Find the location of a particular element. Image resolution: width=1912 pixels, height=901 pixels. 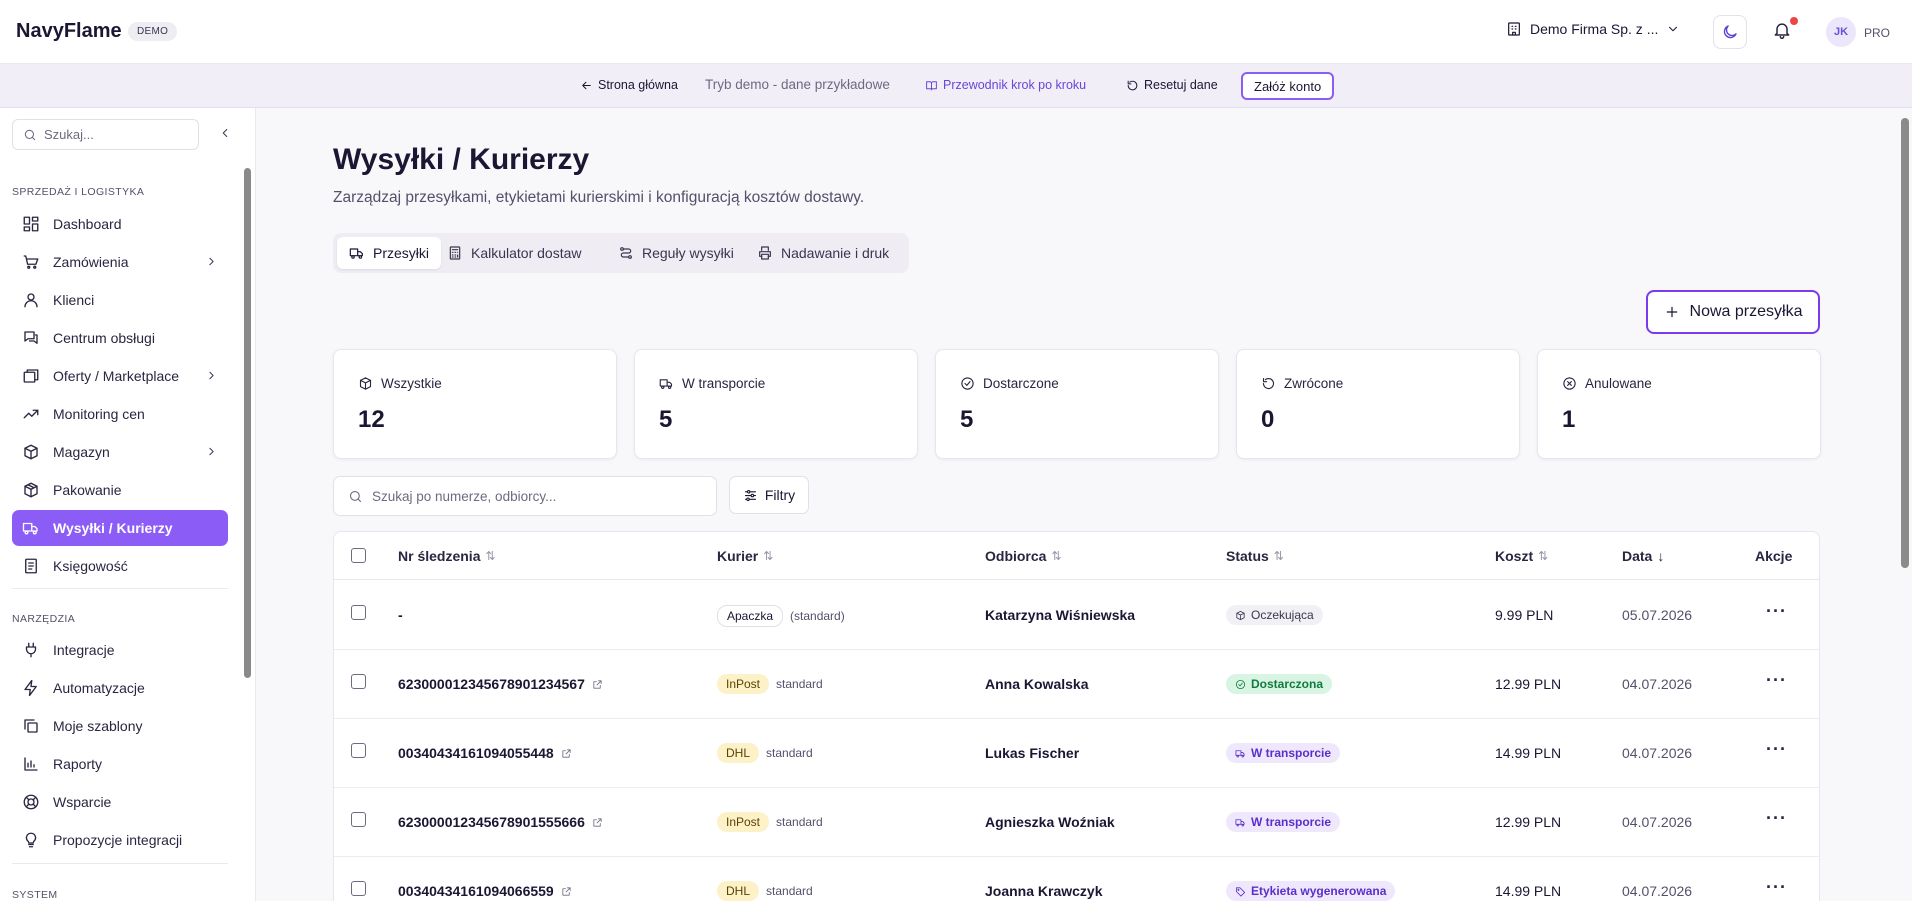

sidebar-item-orders: Zamówienia is located at coordinates (120, 262).